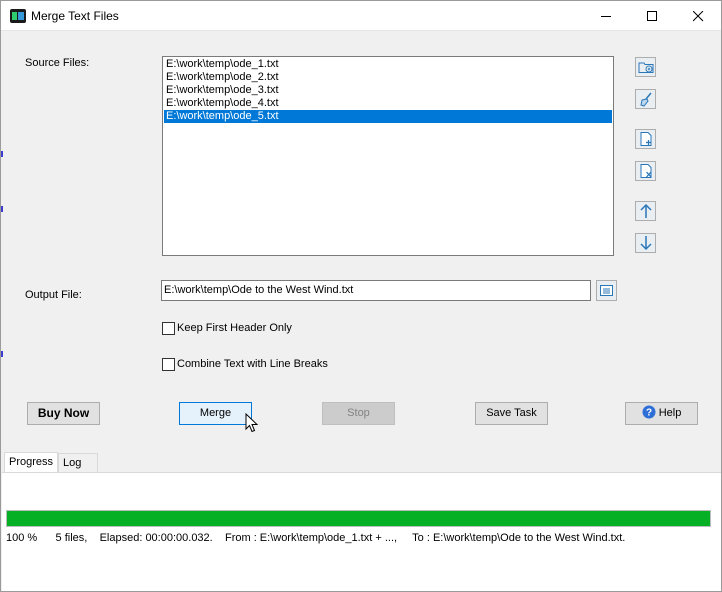  I want to click on minimize-button, so click(606, 16).